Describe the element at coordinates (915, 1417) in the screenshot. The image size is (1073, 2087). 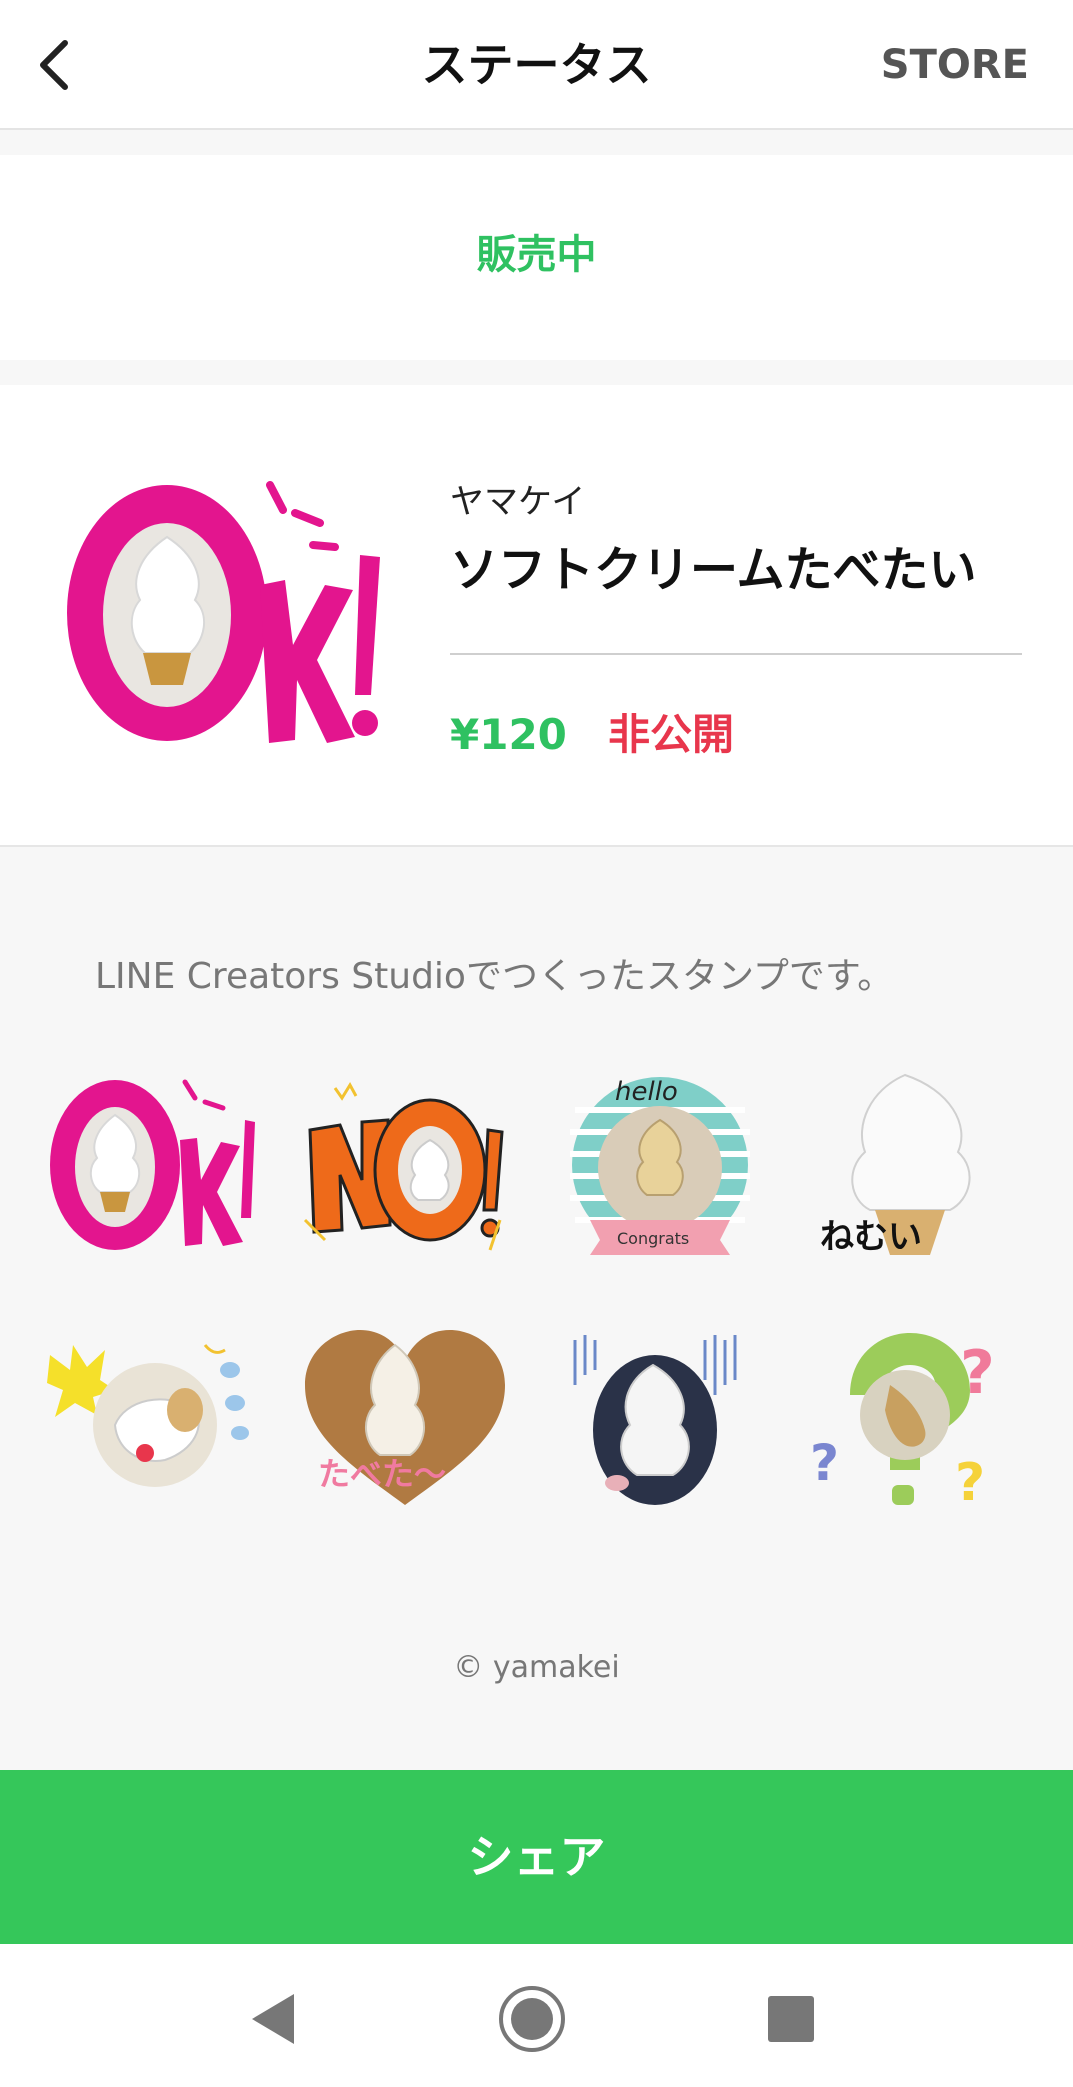
I see `sticker-question: ? ? ?` at that location.